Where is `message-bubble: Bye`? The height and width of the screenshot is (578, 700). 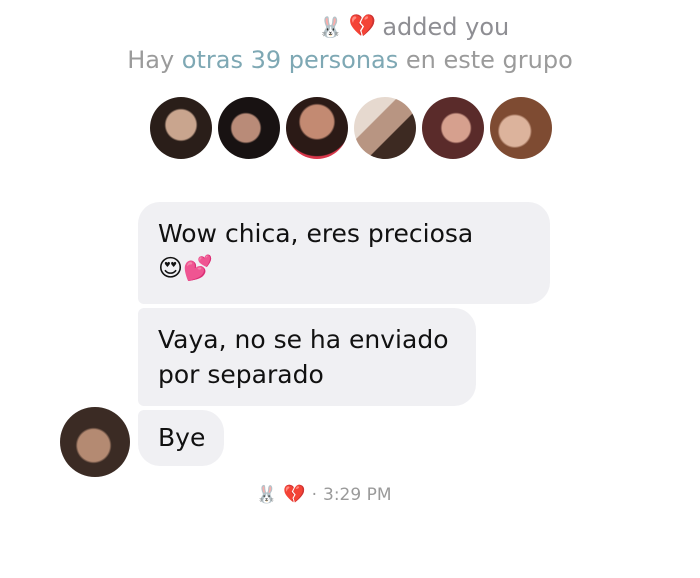 message-bubble: Bye is located at coordinates (181, 438).